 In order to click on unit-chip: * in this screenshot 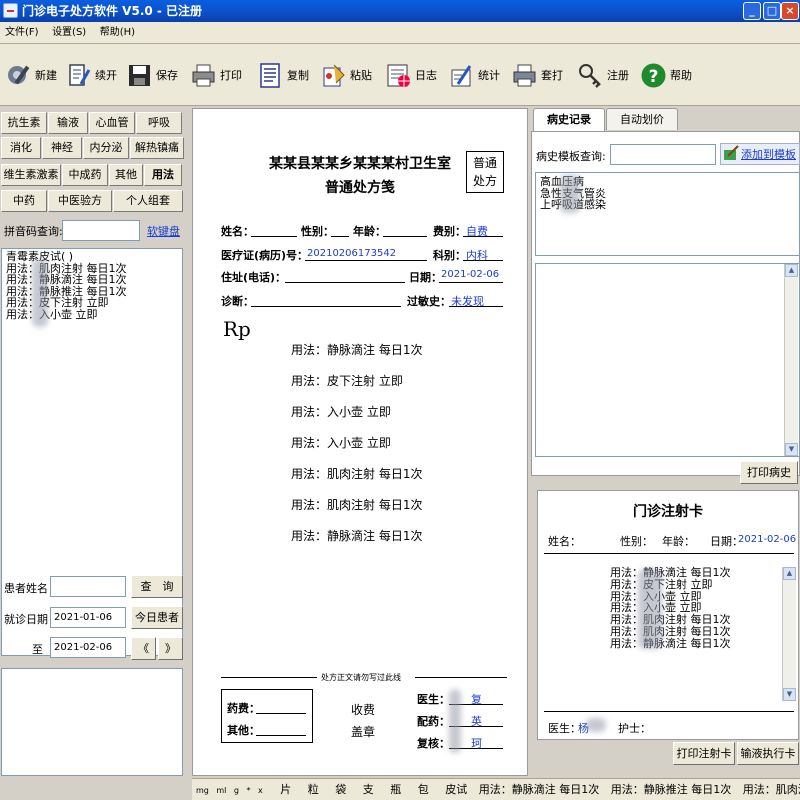, I will do `click(248, 790)`.